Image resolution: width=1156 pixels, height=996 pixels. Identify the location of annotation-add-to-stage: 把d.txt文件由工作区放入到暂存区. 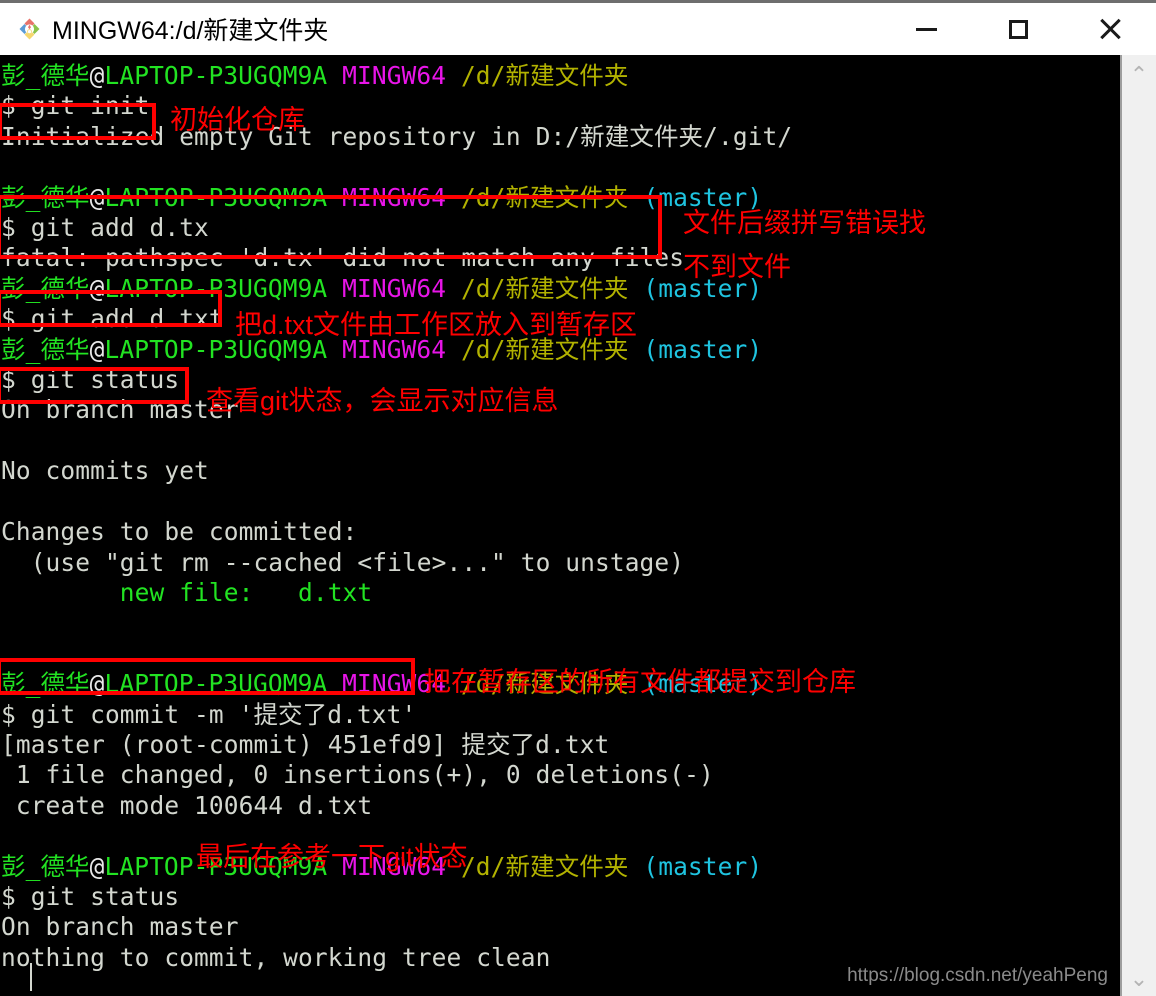
(436, 325).